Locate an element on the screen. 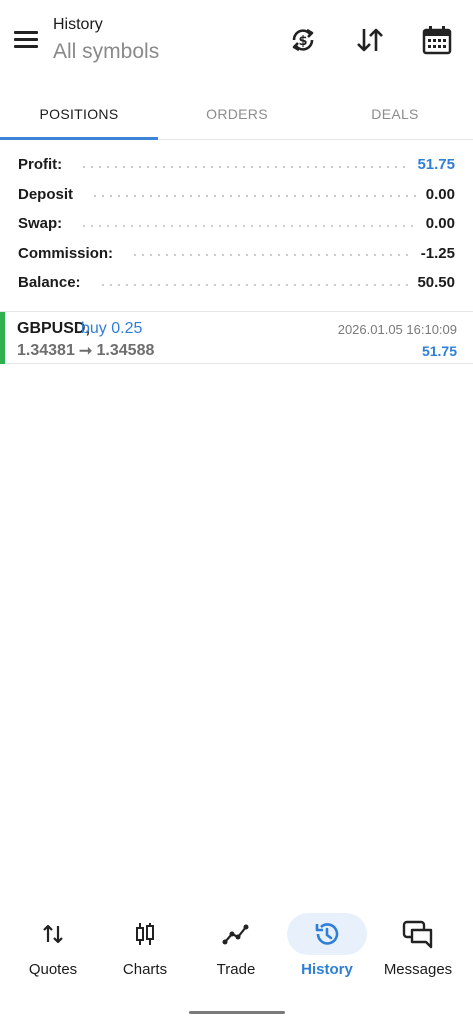 This screenshot has height=1023, width=473. nav-label: Messages is located at coordinates (418, 969).